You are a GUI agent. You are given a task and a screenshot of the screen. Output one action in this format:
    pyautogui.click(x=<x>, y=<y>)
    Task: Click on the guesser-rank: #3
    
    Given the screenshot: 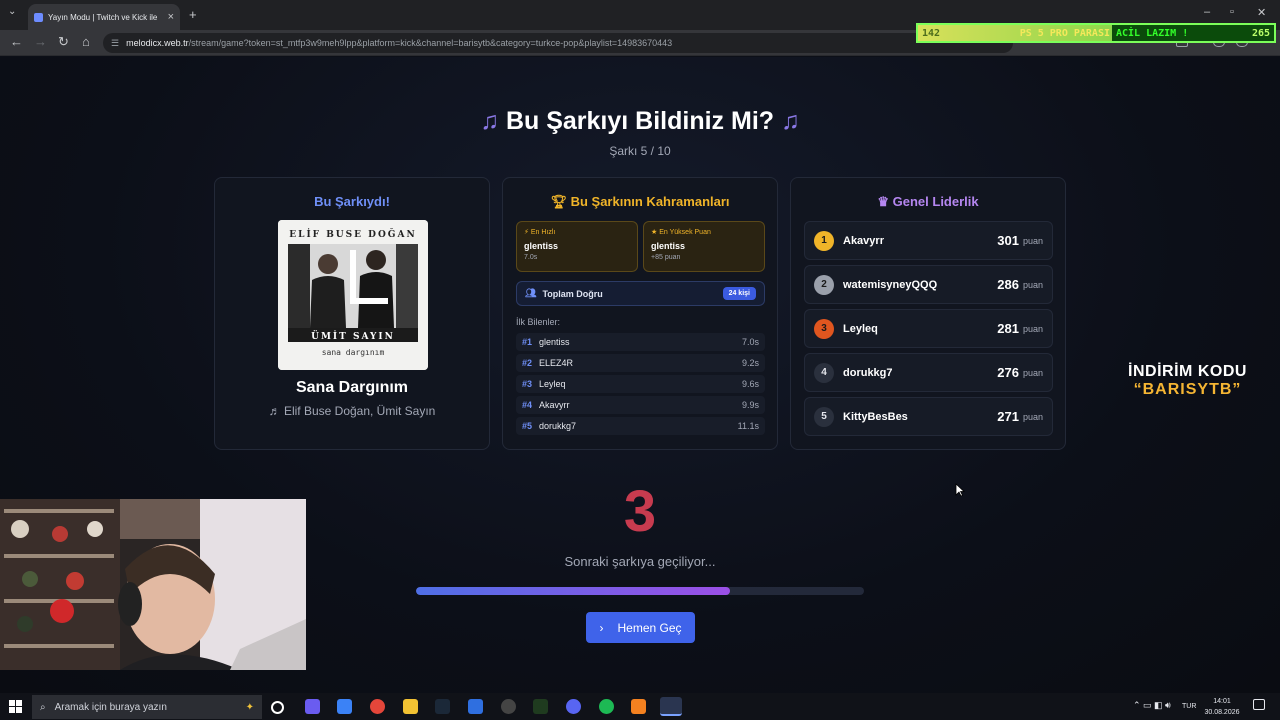 What is the action you would take?
    pyautogui.click(x=527, y=384)
    